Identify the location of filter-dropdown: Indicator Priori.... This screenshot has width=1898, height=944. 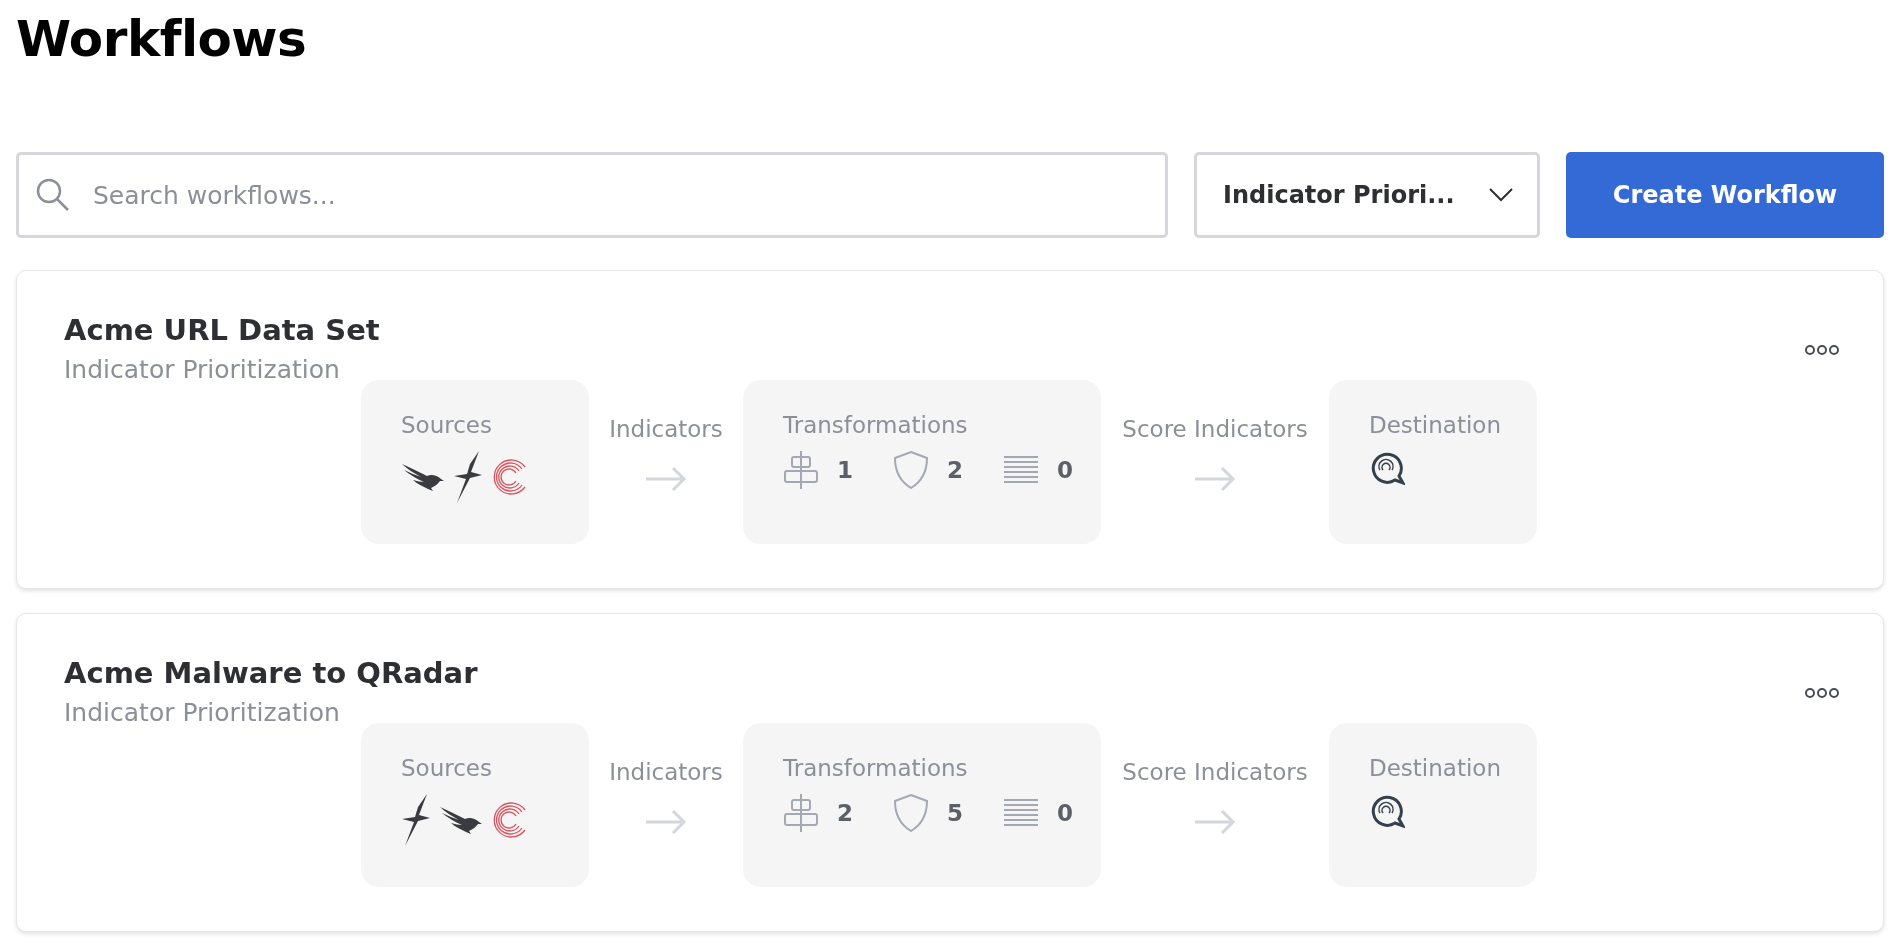
(1367, 195).